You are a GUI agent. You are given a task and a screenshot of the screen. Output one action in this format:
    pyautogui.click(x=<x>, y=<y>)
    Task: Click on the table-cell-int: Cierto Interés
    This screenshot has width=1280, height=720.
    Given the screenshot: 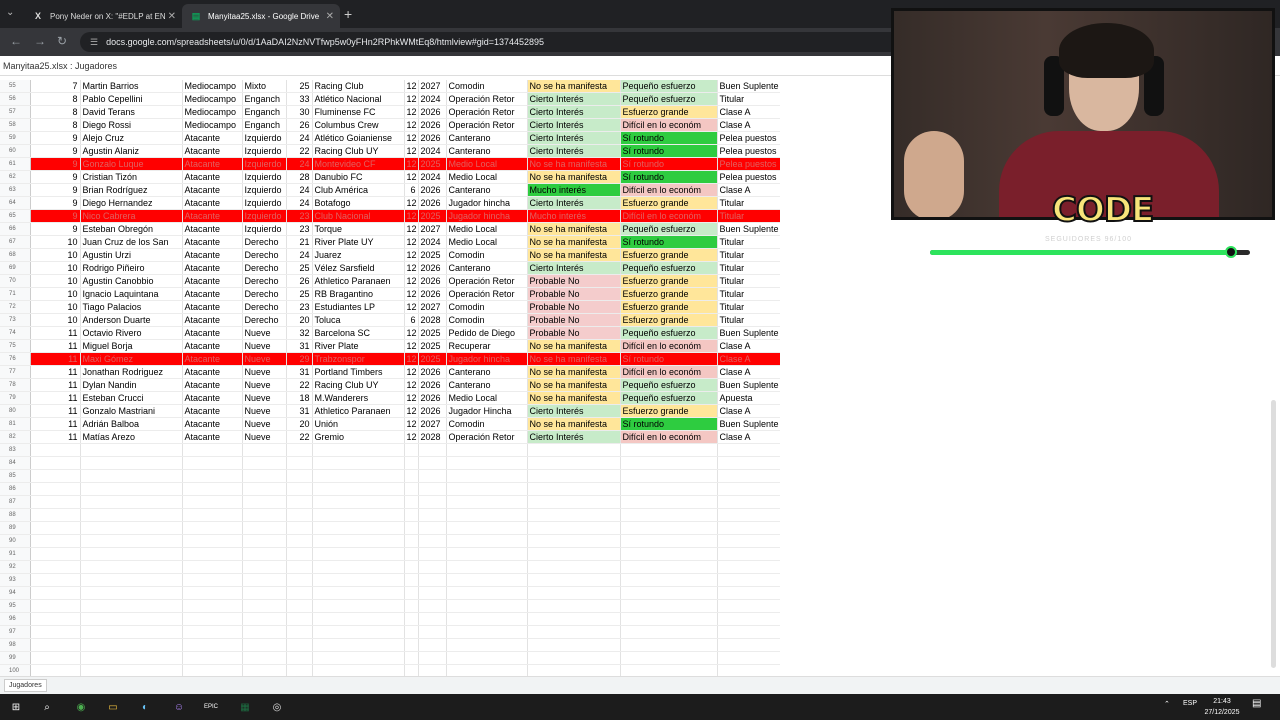 What is the action you would take?
    pyautogui.click(x=574, y=411)
    